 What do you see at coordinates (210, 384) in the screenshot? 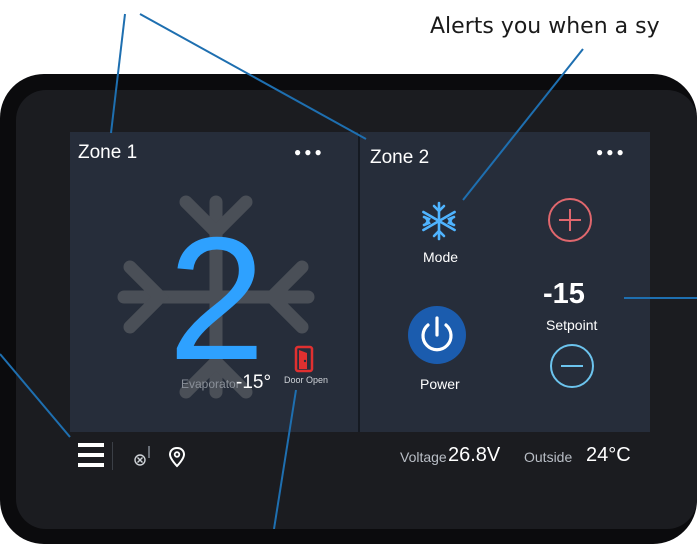
I see `evaporator-label: Evaporator` at bounding box center [210, 384].